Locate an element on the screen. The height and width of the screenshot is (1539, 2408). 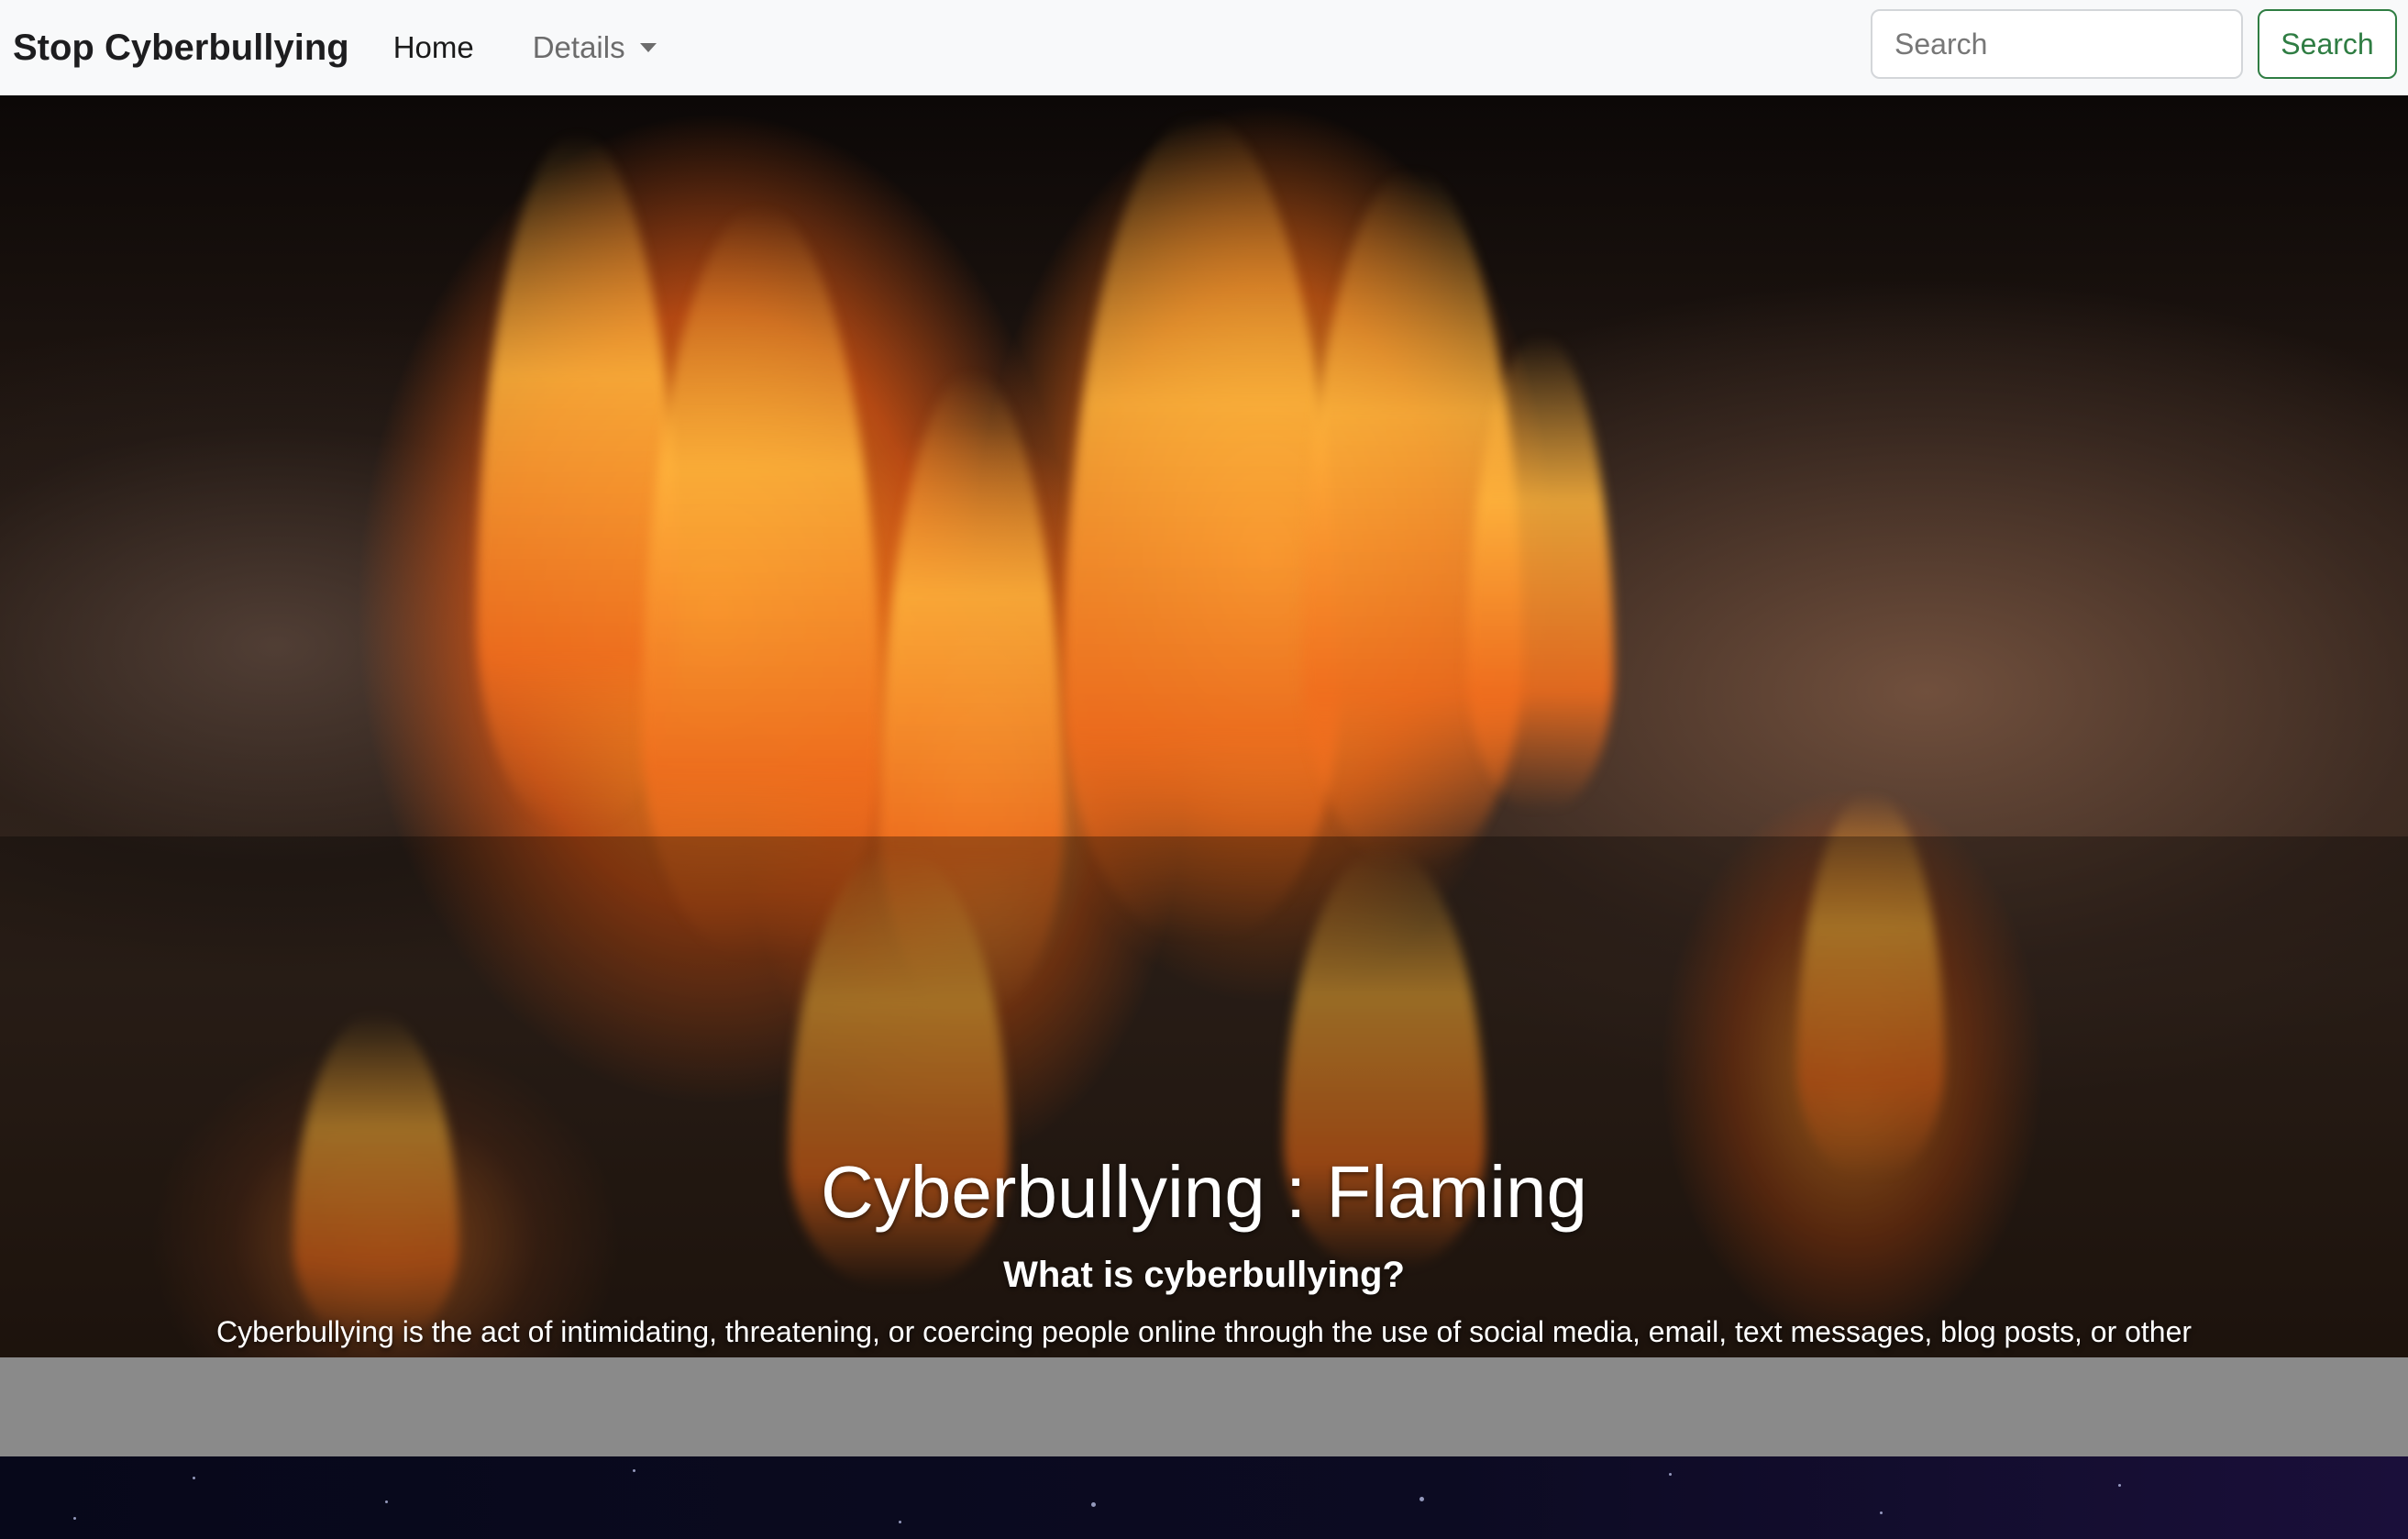
starfield-background is located at coordinates (1204, 1498).